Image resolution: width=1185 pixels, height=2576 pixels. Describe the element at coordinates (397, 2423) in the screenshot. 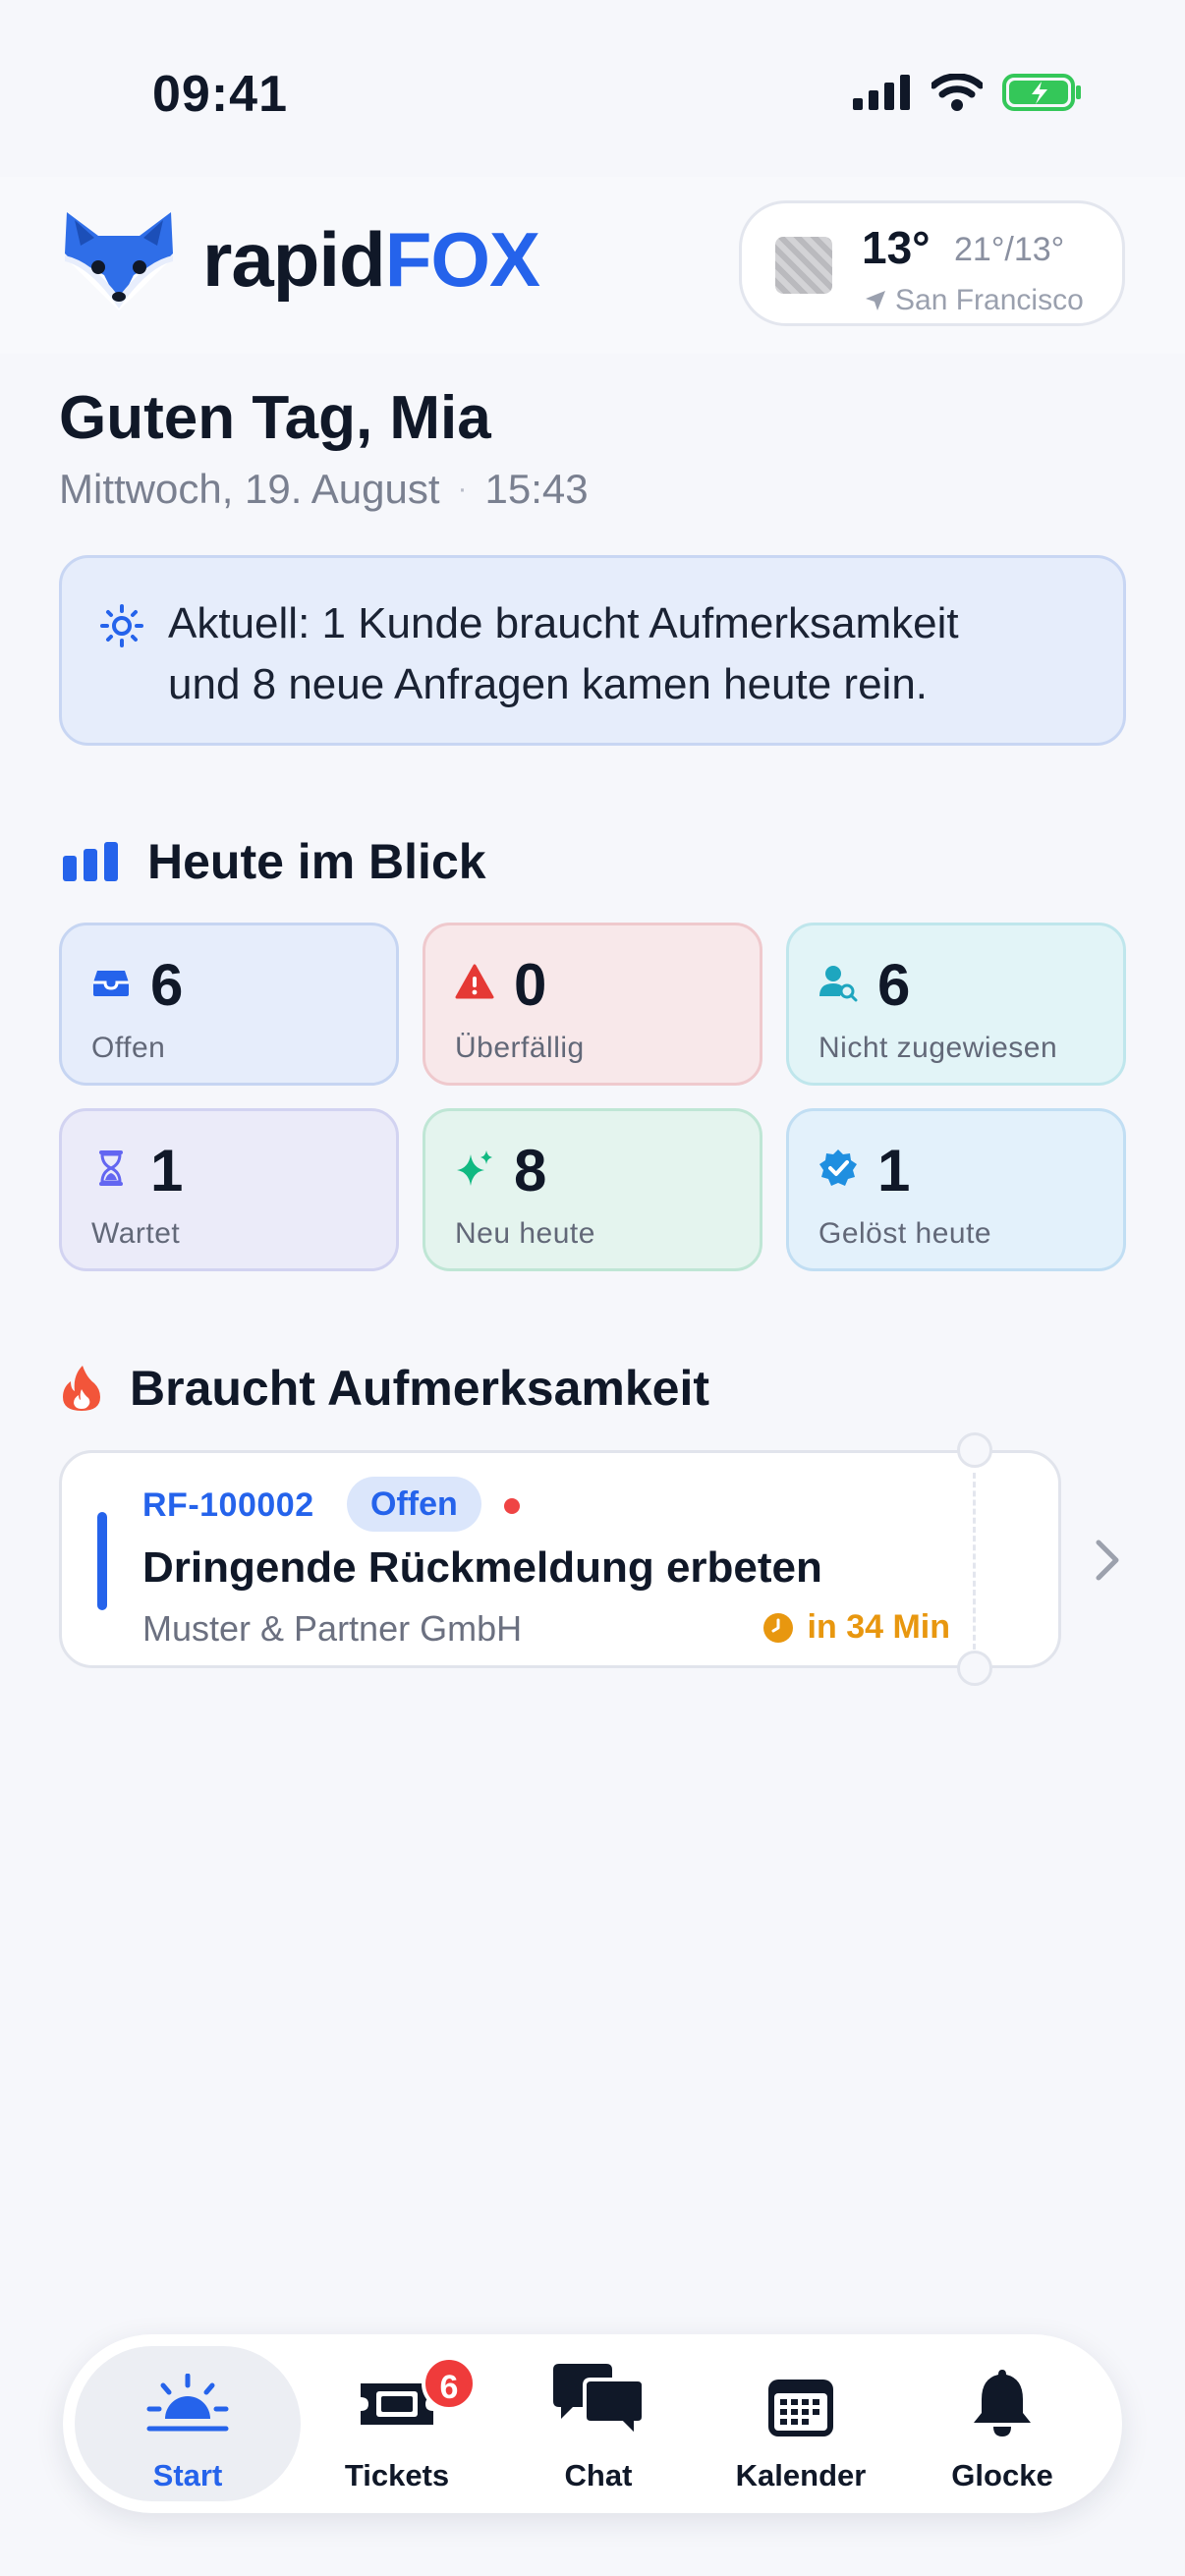

I see `tab-tickets: 6 Tickets` at that location.